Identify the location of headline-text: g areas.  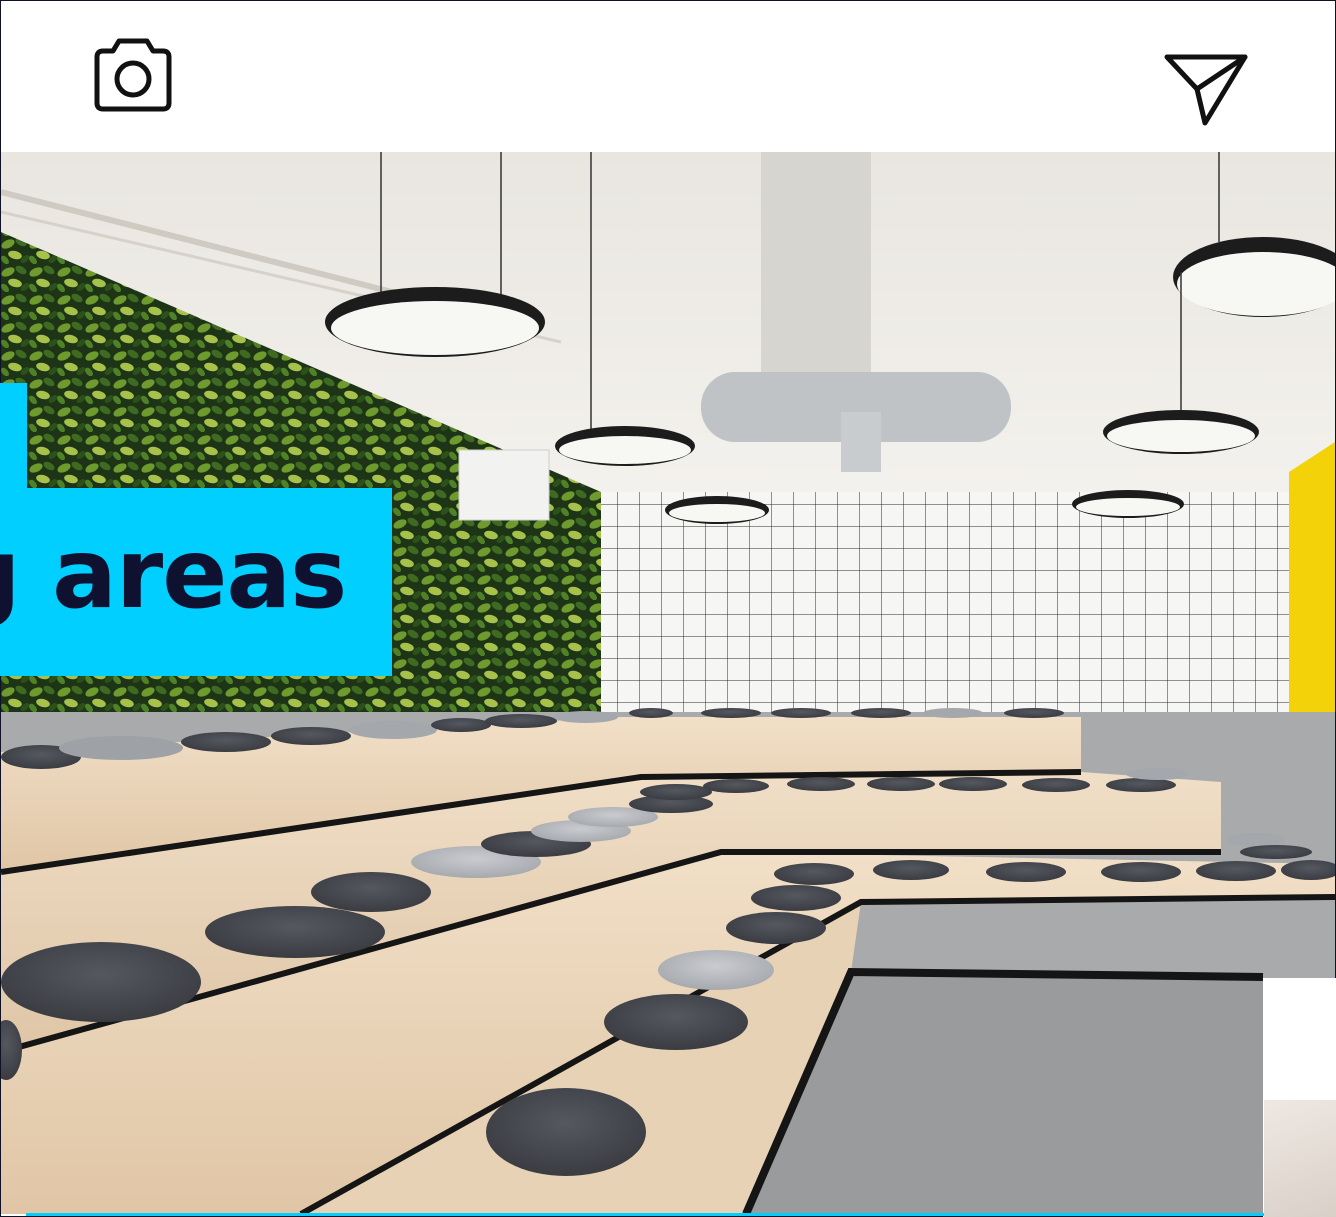
(173, 574).